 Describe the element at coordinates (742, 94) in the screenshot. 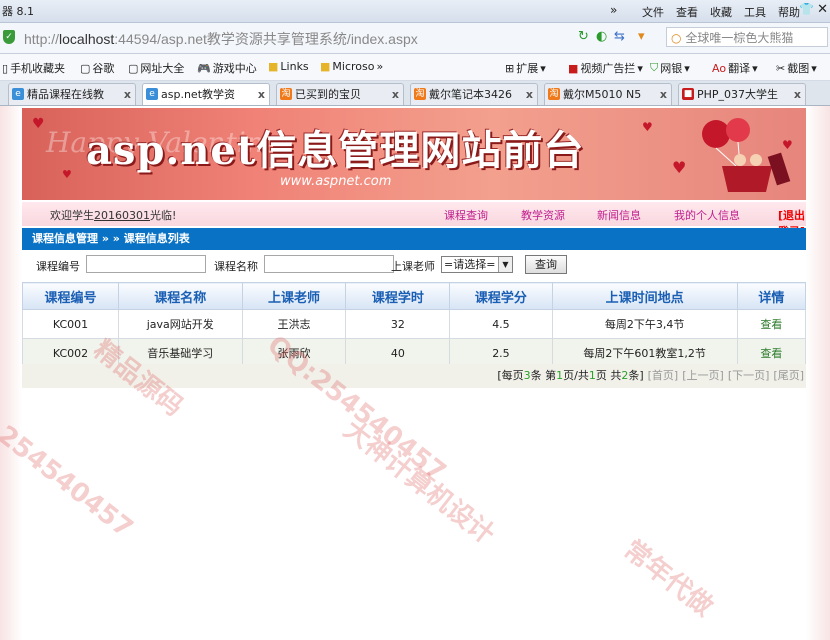

I see `tab-6: ■ PHP_037大学生 x` at that location.